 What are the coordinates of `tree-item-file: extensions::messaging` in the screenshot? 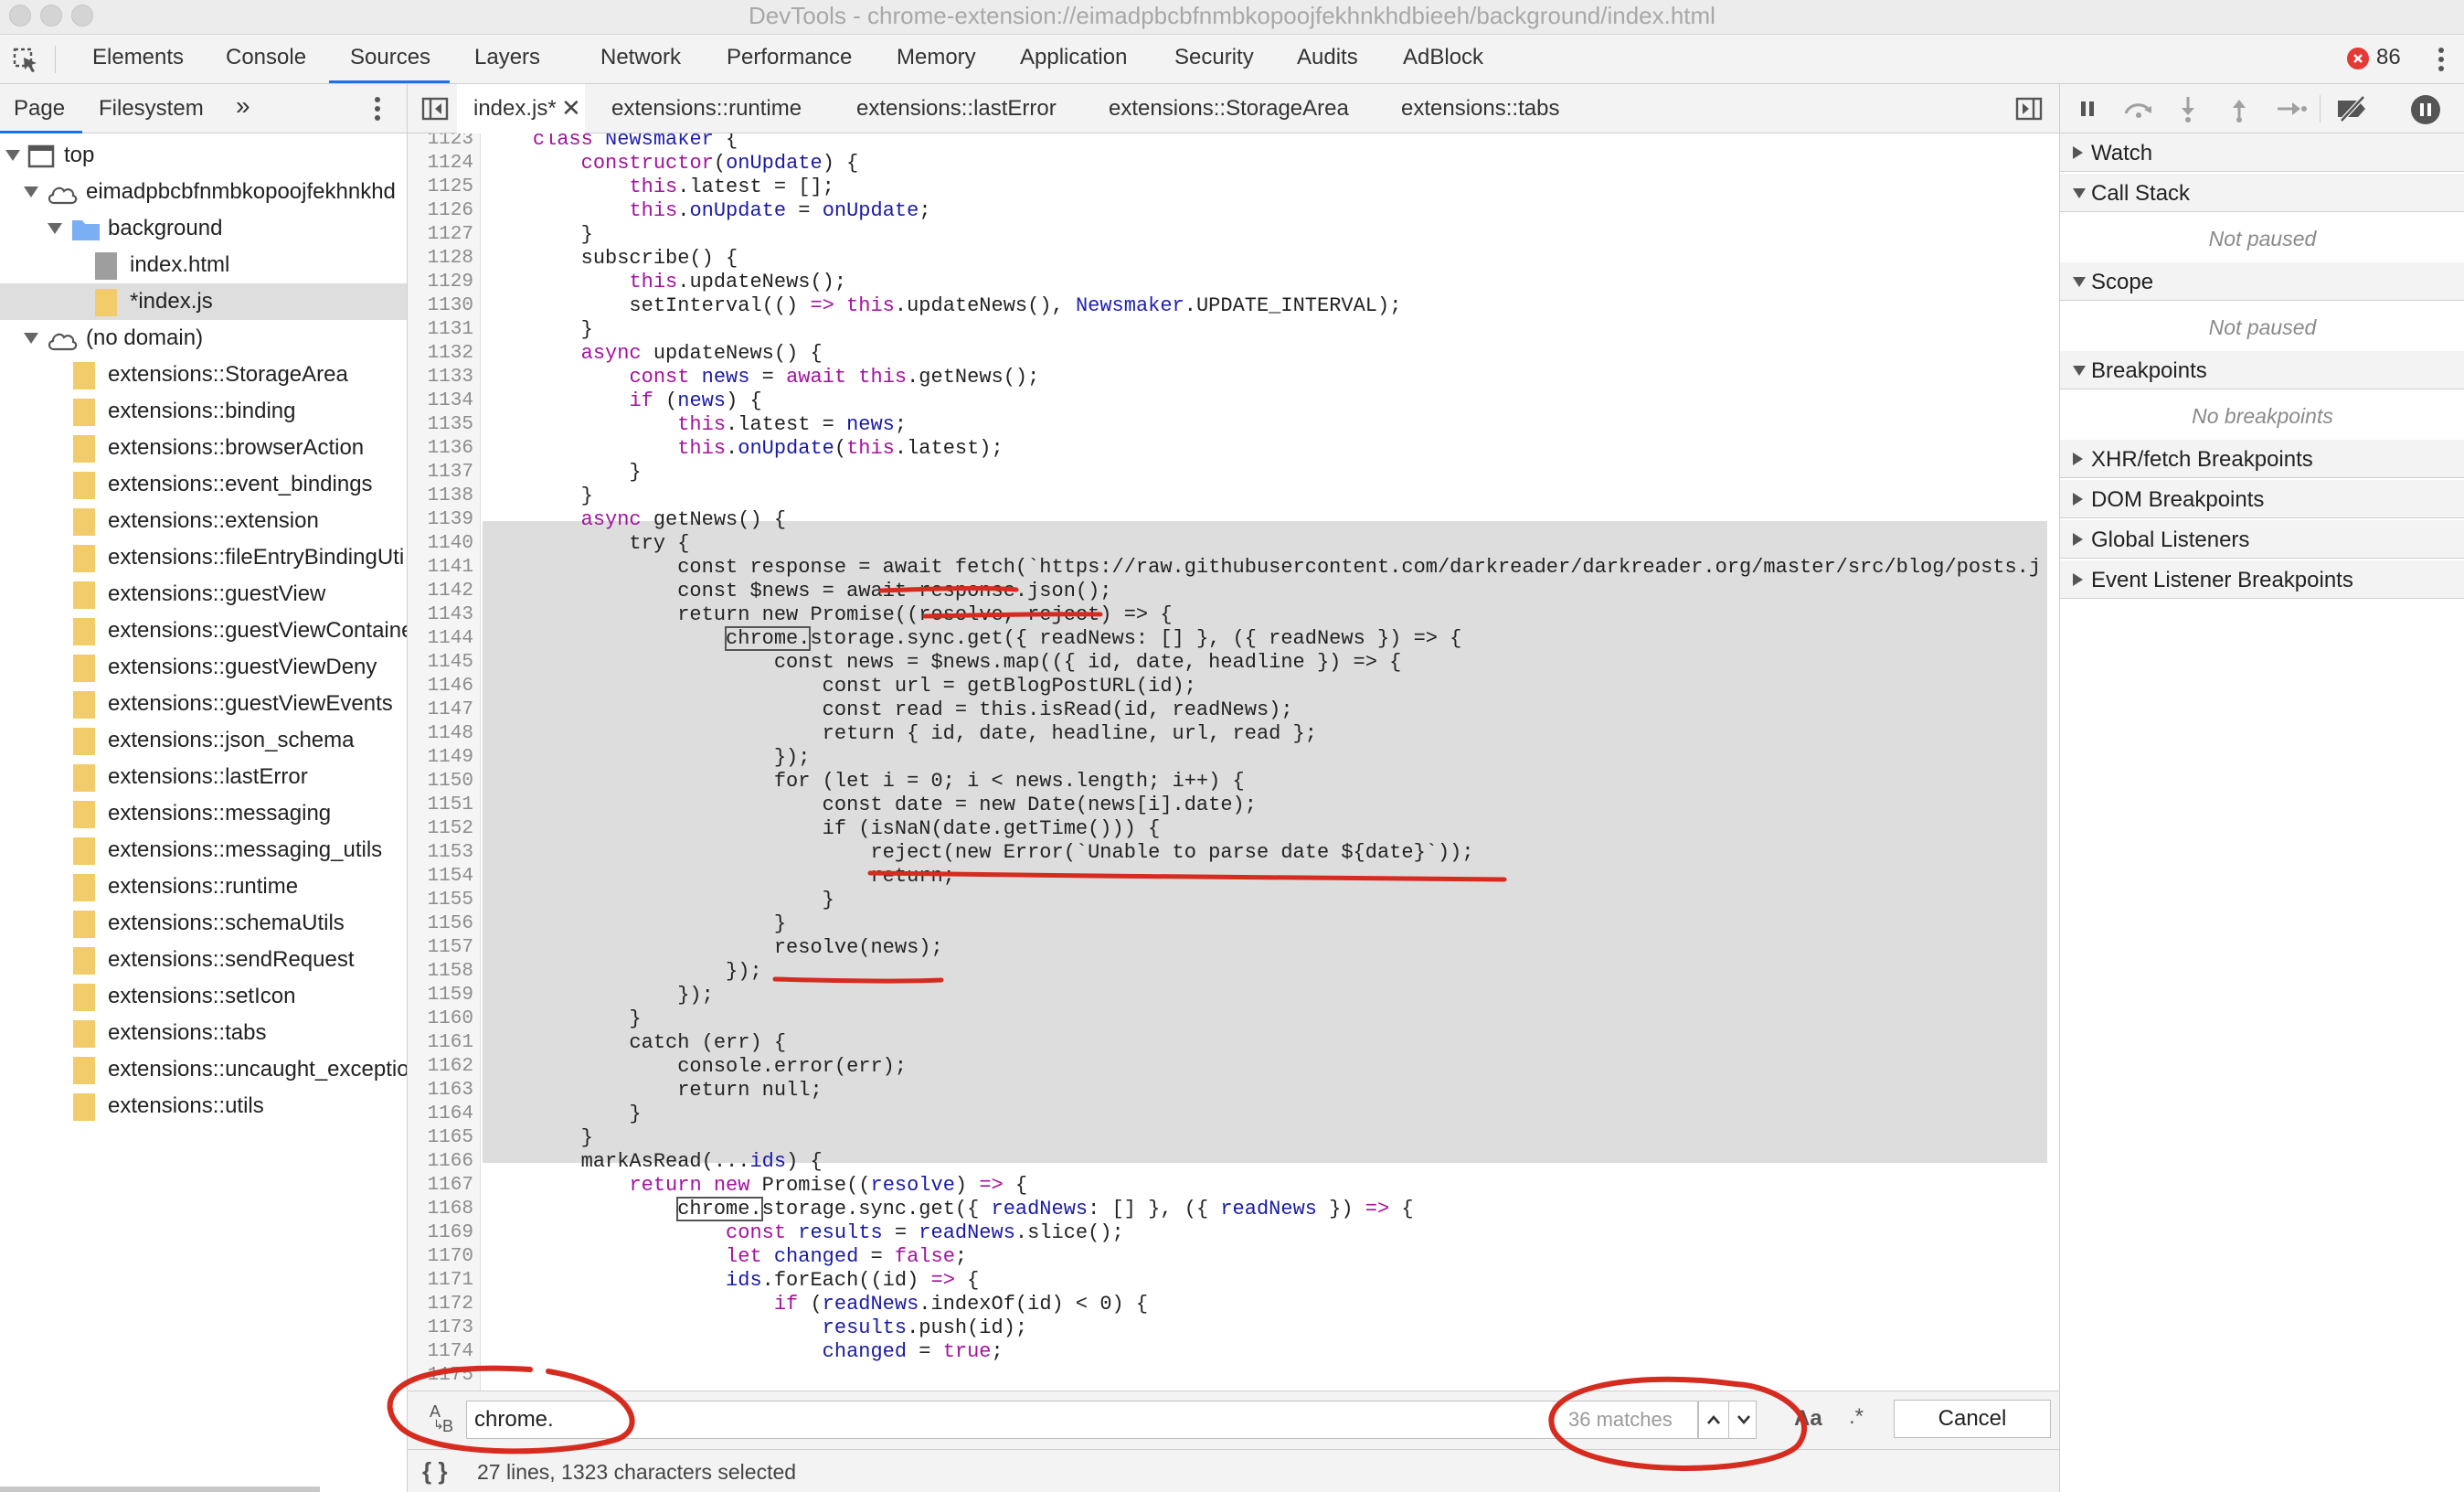 It's located at (203, 813).